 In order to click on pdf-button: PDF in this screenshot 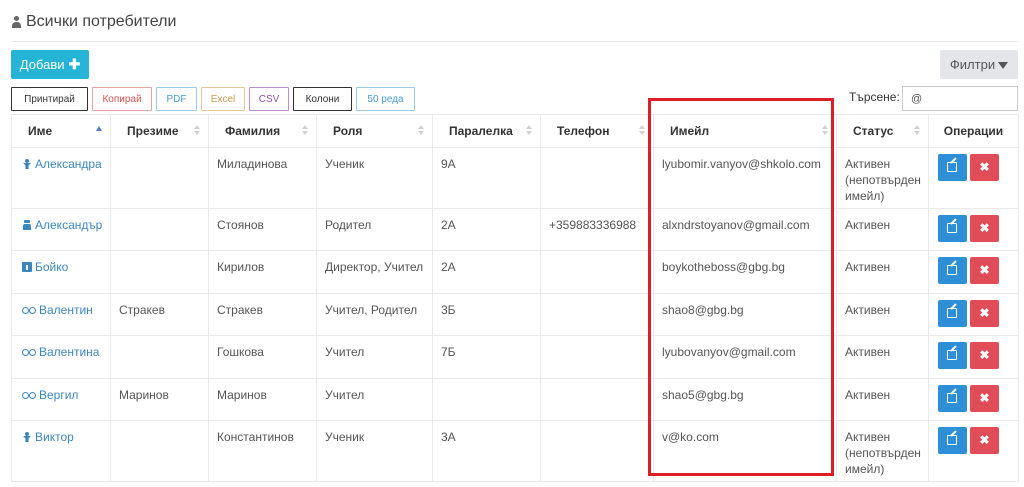, I will do `click(176, 99)`.